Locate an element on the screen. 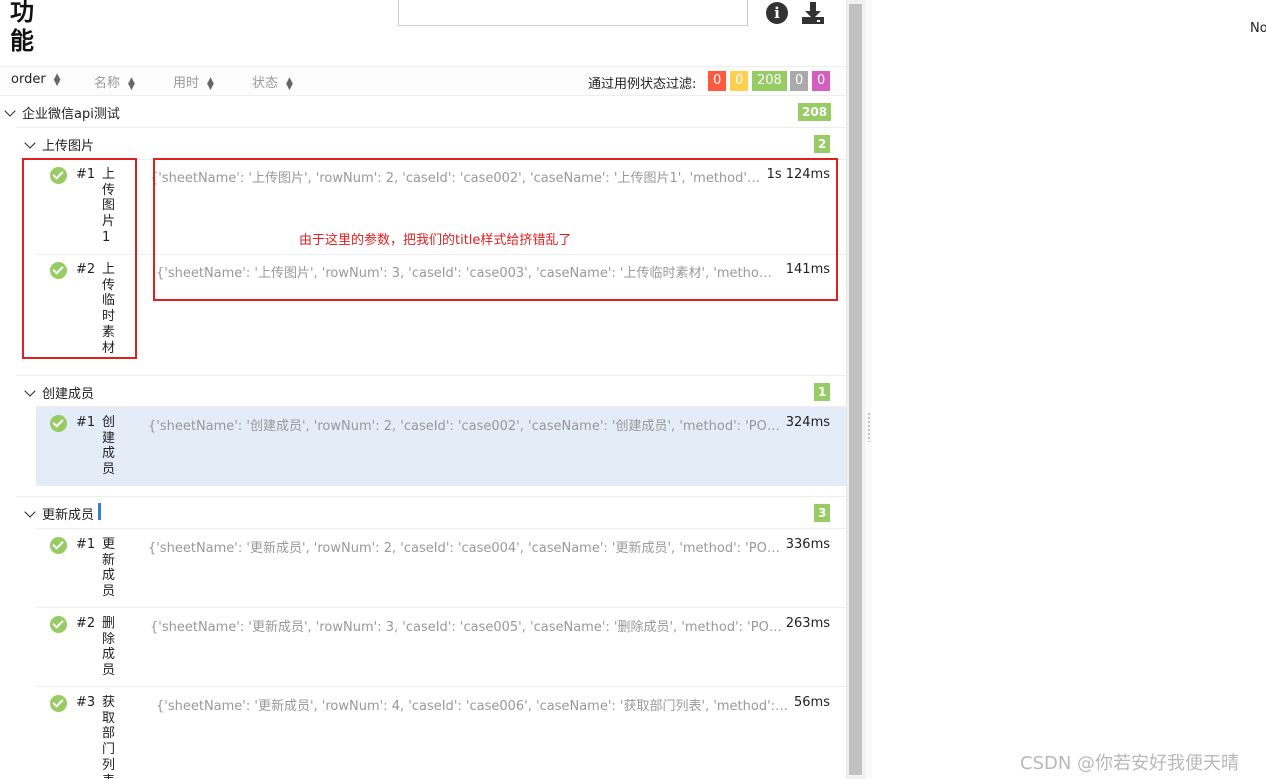 The width and height of the screenshot is (1266, 779). filter-failed-badge: 0 is located at coordinates (717, 81).